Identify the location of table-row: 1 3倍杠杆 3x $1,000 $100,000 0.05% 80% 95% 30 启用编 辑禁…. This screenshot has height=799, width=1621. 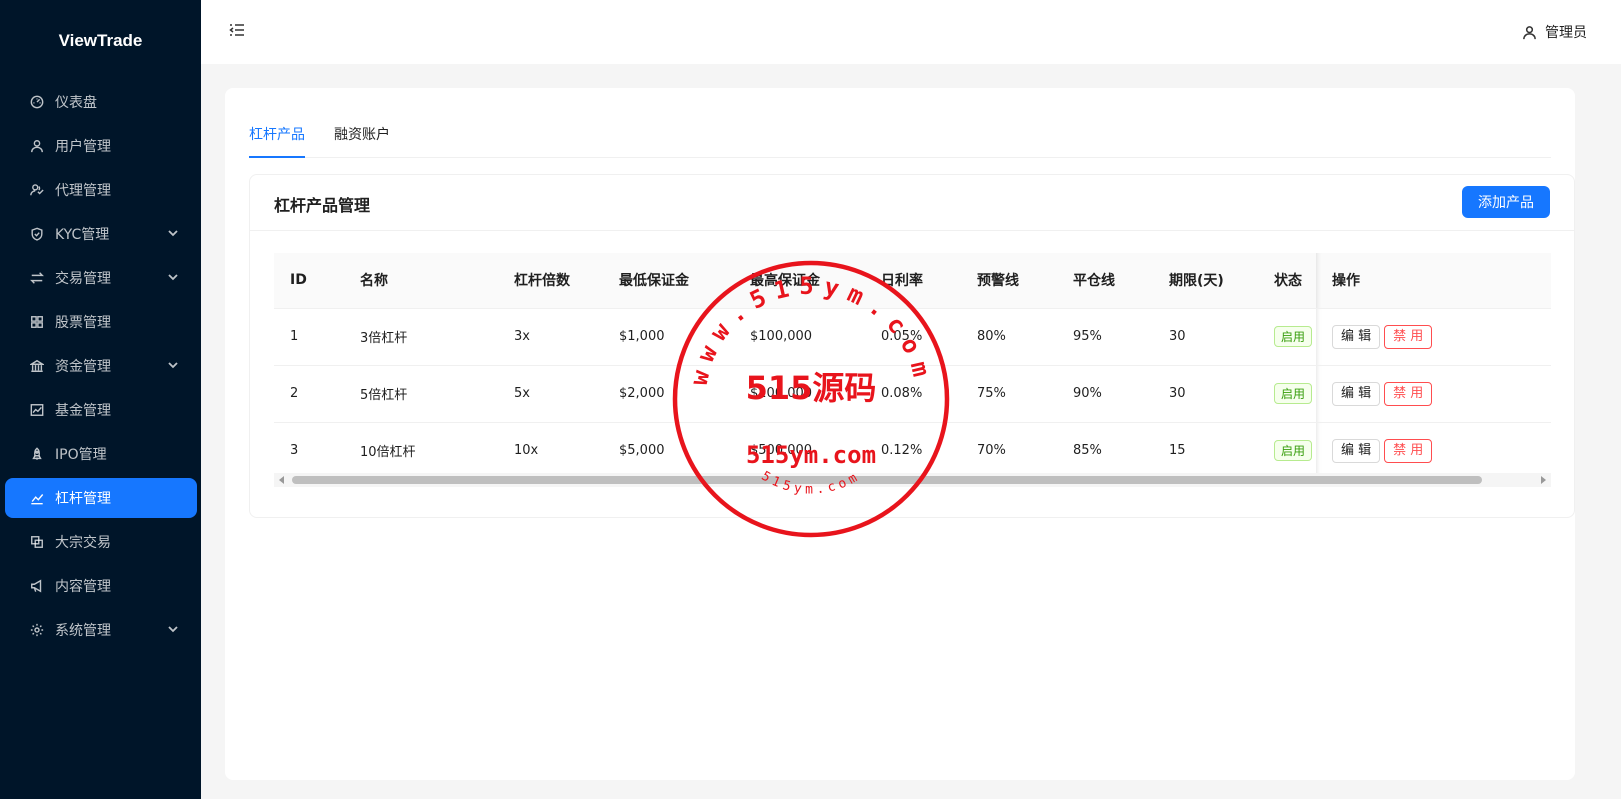
(912, 337).